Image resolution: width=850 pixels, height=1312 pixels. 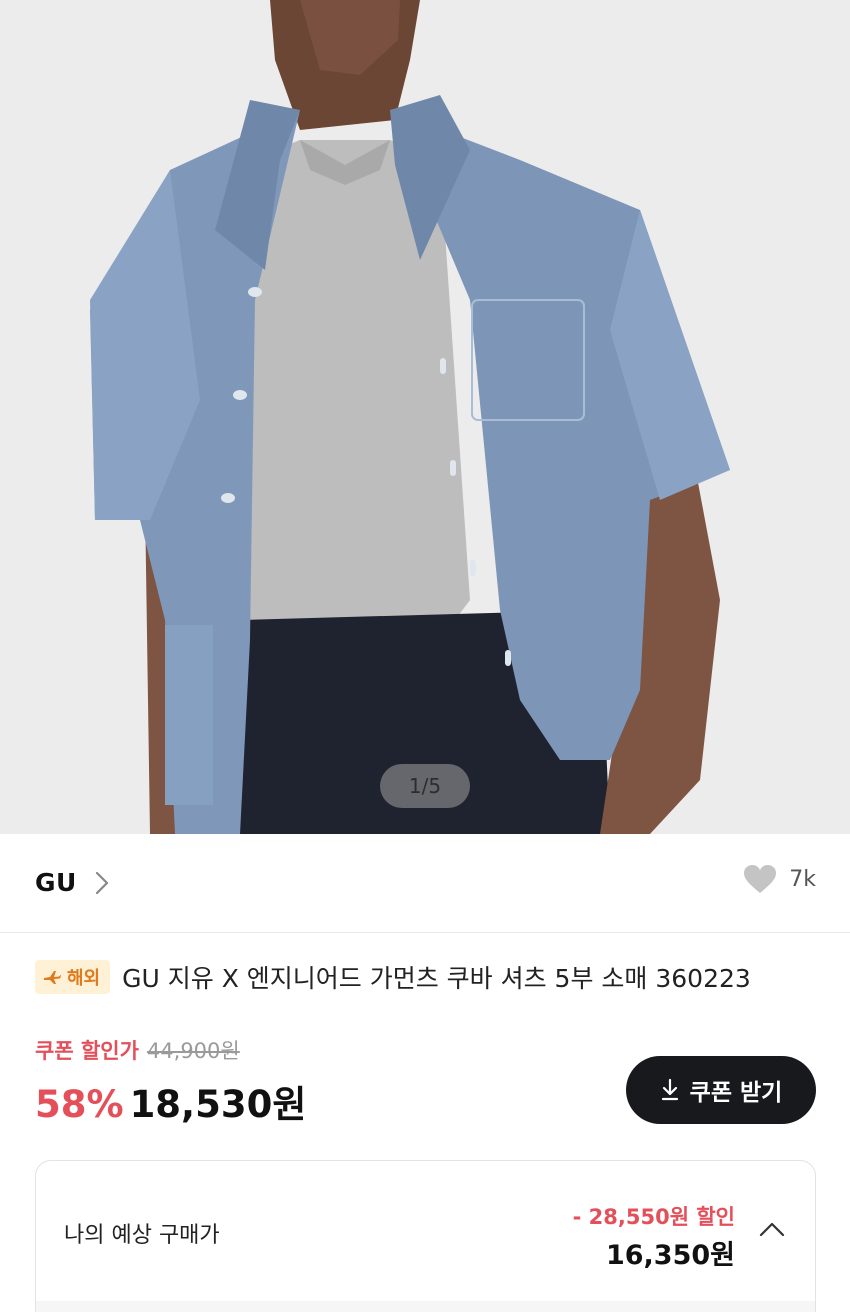 I want to click on get-coupon-label: 쿠폰 받기, so click(x=736, y=1093).